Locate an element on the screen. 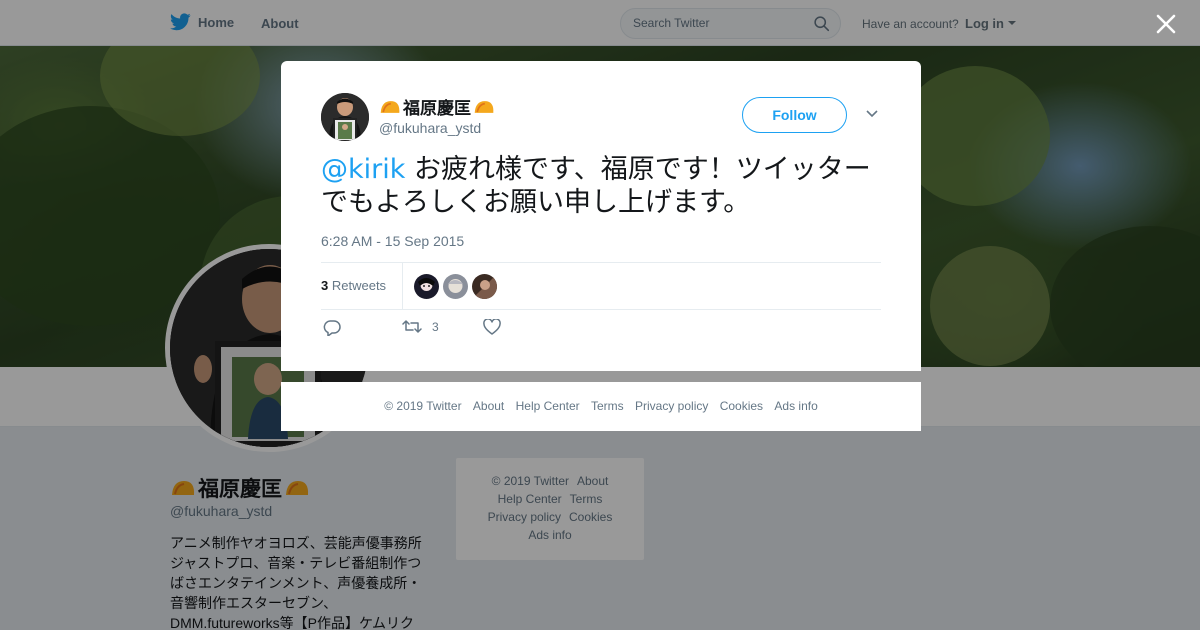 The height and width of the screenshot is (630, 1200). tweet-mention-link: @kirik is located at coordinates (363, 169).